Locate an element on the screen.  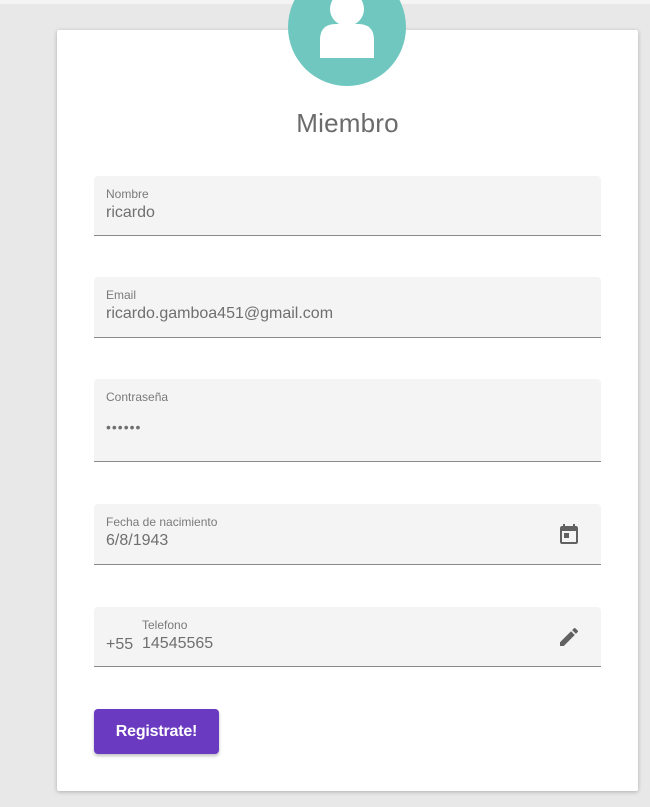
page-title: Miembro is located at coordinates (347, 123).